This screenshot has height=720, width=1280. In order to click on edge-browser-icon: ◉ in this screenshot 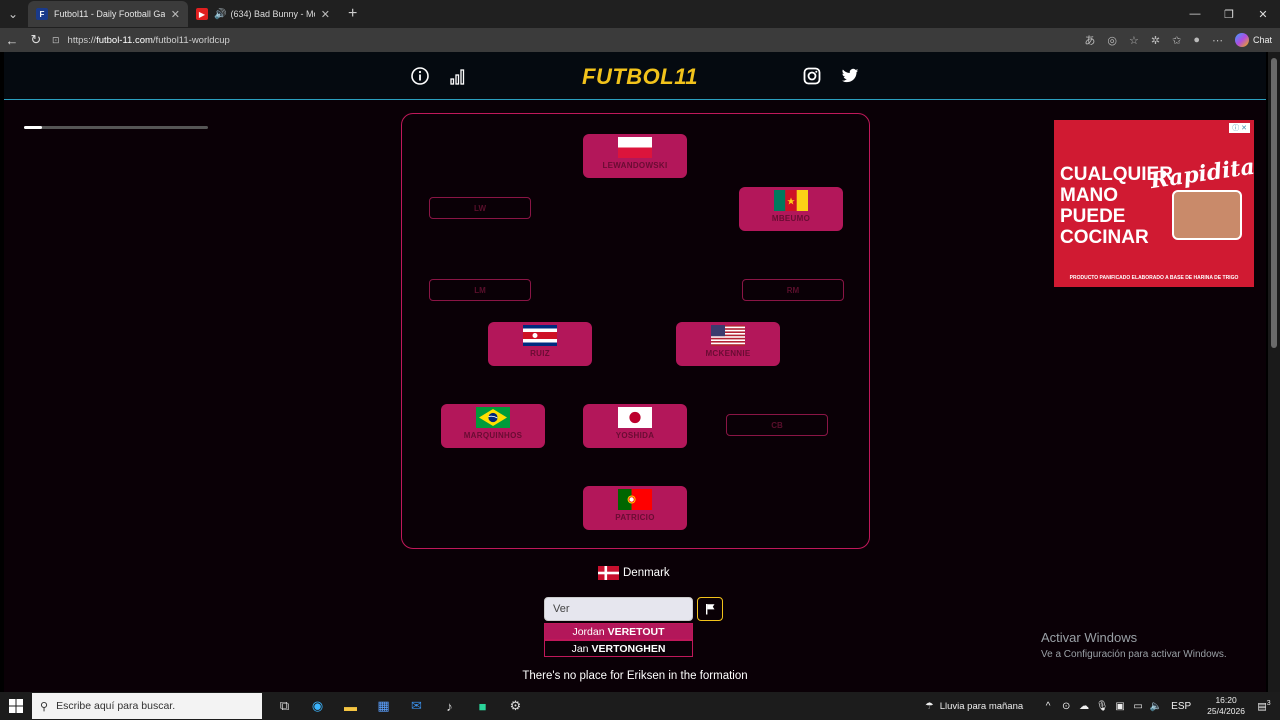, I will do `click(317, 706)`.